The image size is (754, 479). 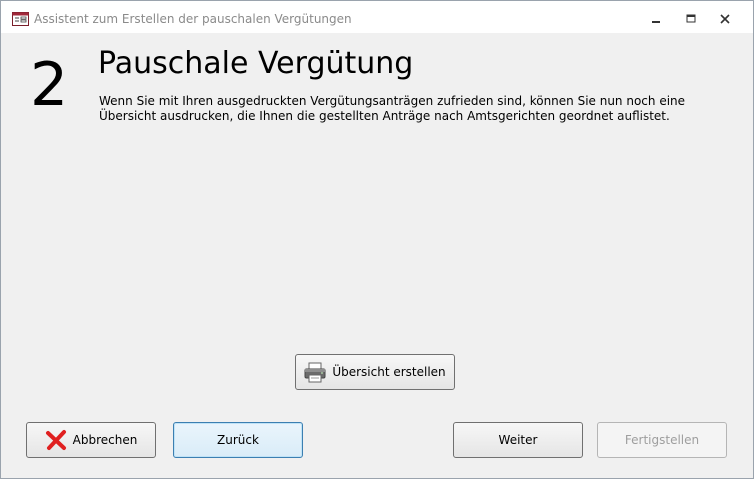 I want to click on minimize-button, so click(x=657, y=19).